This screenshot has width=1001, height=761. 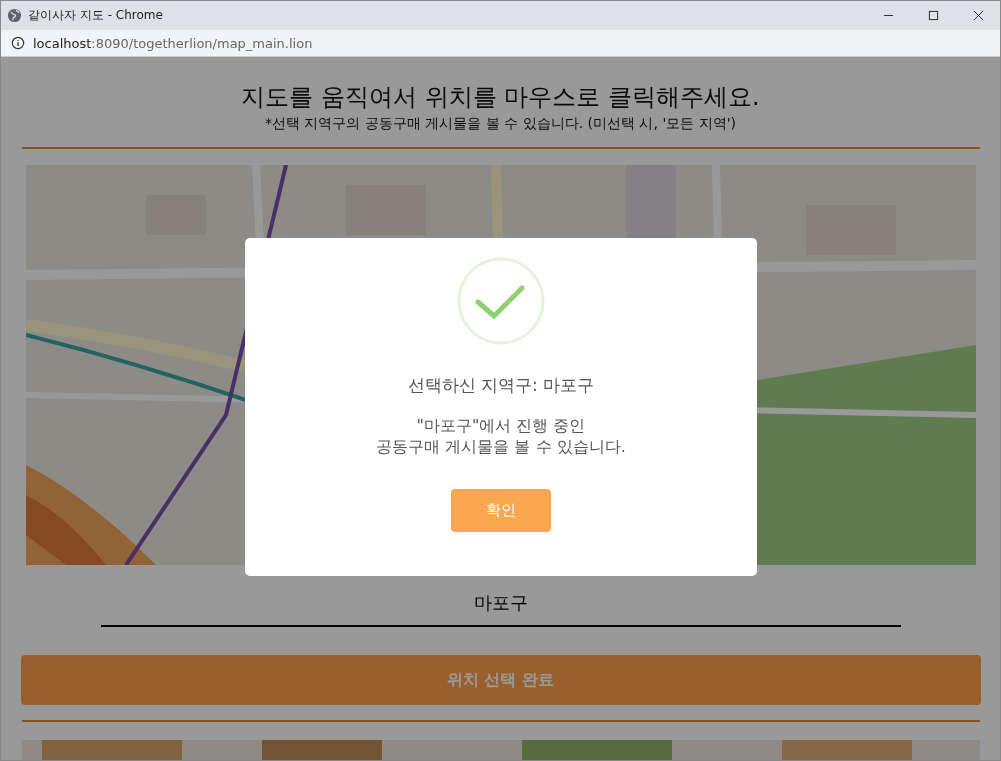 I want to click on info-icon, so click(x=18, y=43).